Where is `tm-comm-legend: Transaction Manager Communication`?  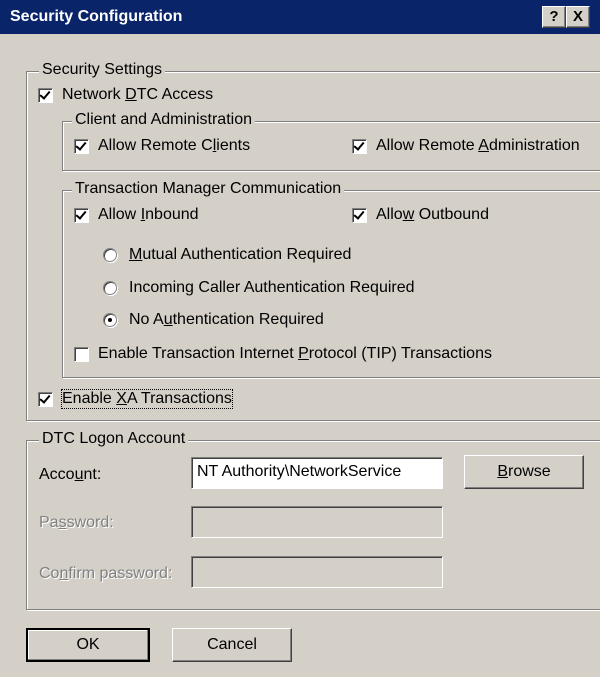 tm-comm-legend: Transaction Manager Communication is located at coordinates (208, 189).